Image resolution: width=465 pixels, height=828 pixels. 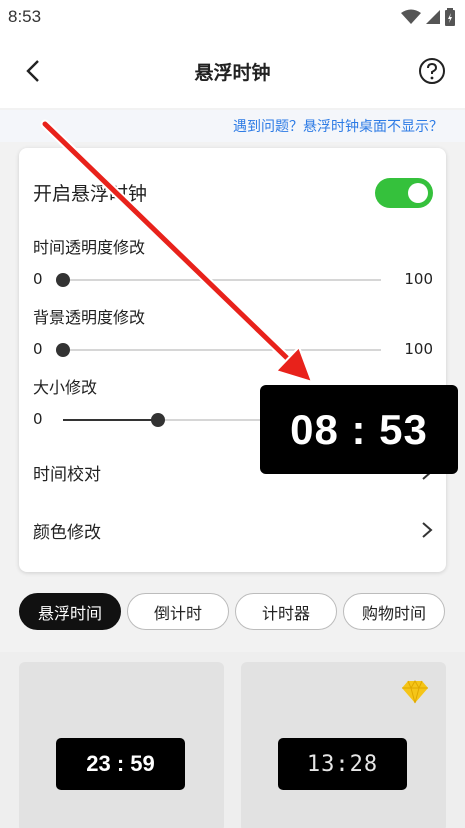 I want to click on color-row: 颜色修改, so click(x=233, y=530).